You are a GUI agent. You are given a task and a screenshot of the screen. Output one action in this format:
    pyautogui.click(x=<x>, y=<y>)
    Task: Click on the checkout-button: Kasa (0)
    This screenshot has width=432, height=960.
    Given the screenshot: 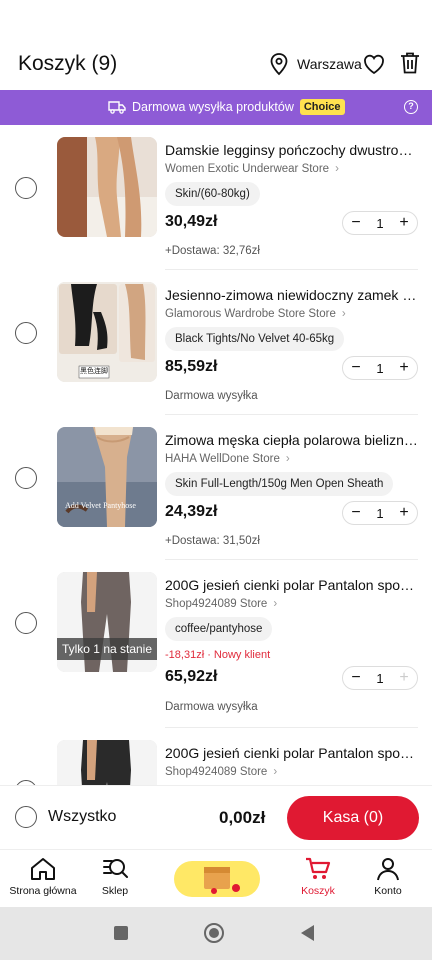 What is the action you would take?
    pyautogui.click(x=353, y=818)
    